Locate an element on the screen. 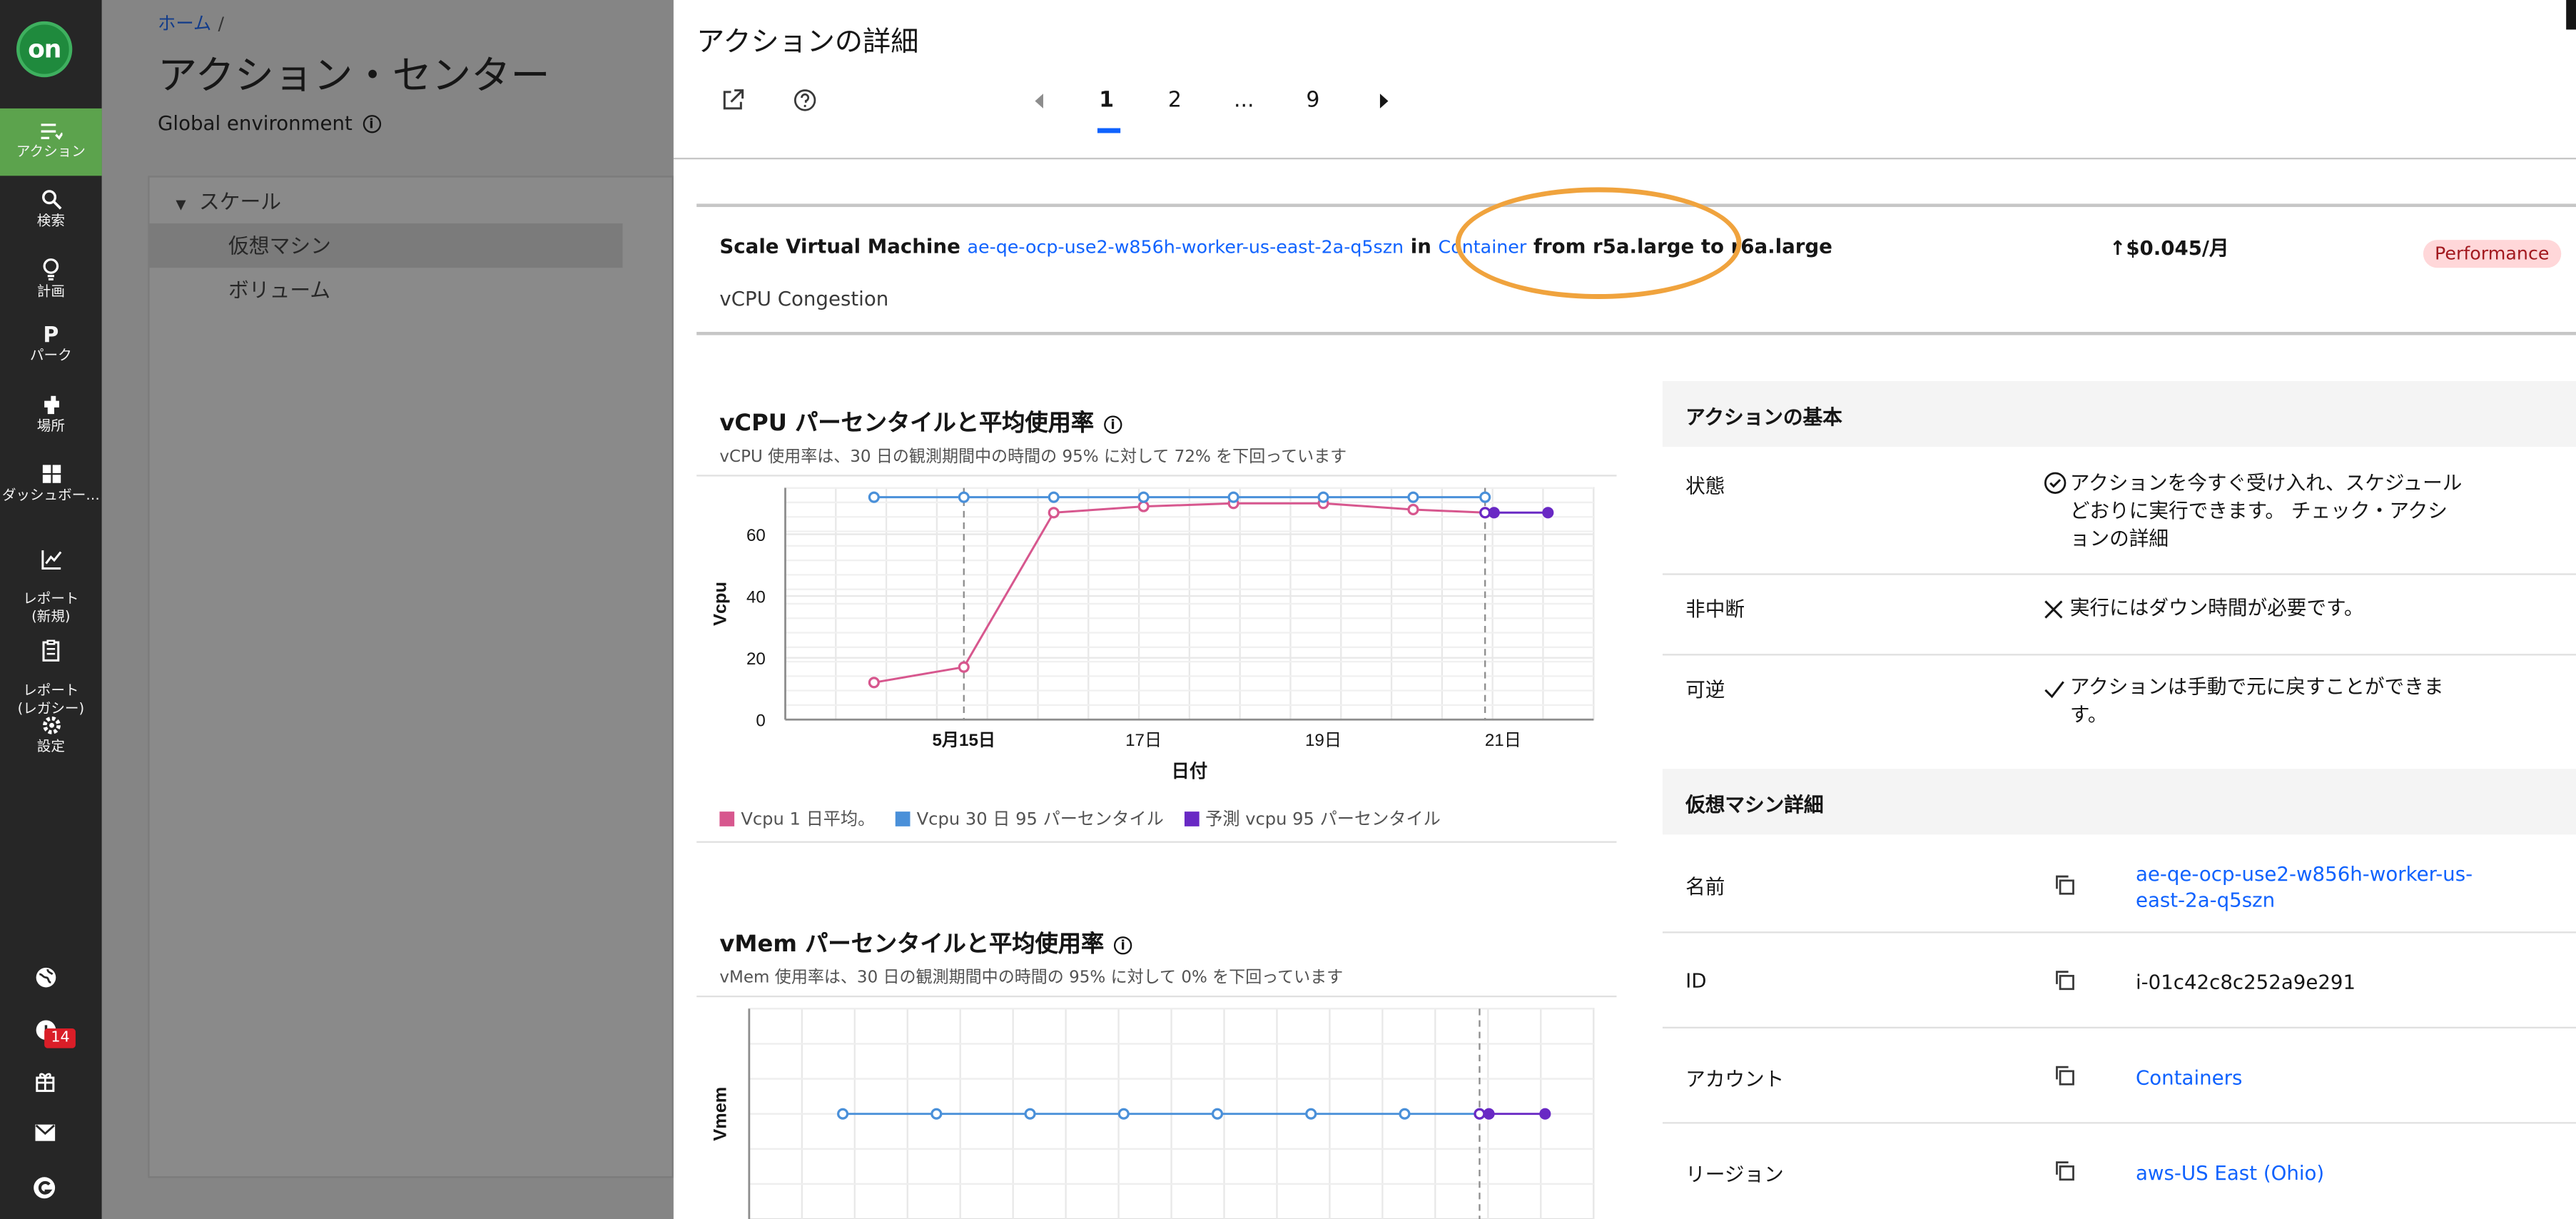  gift-icon is located at coordinates (45, 1082).